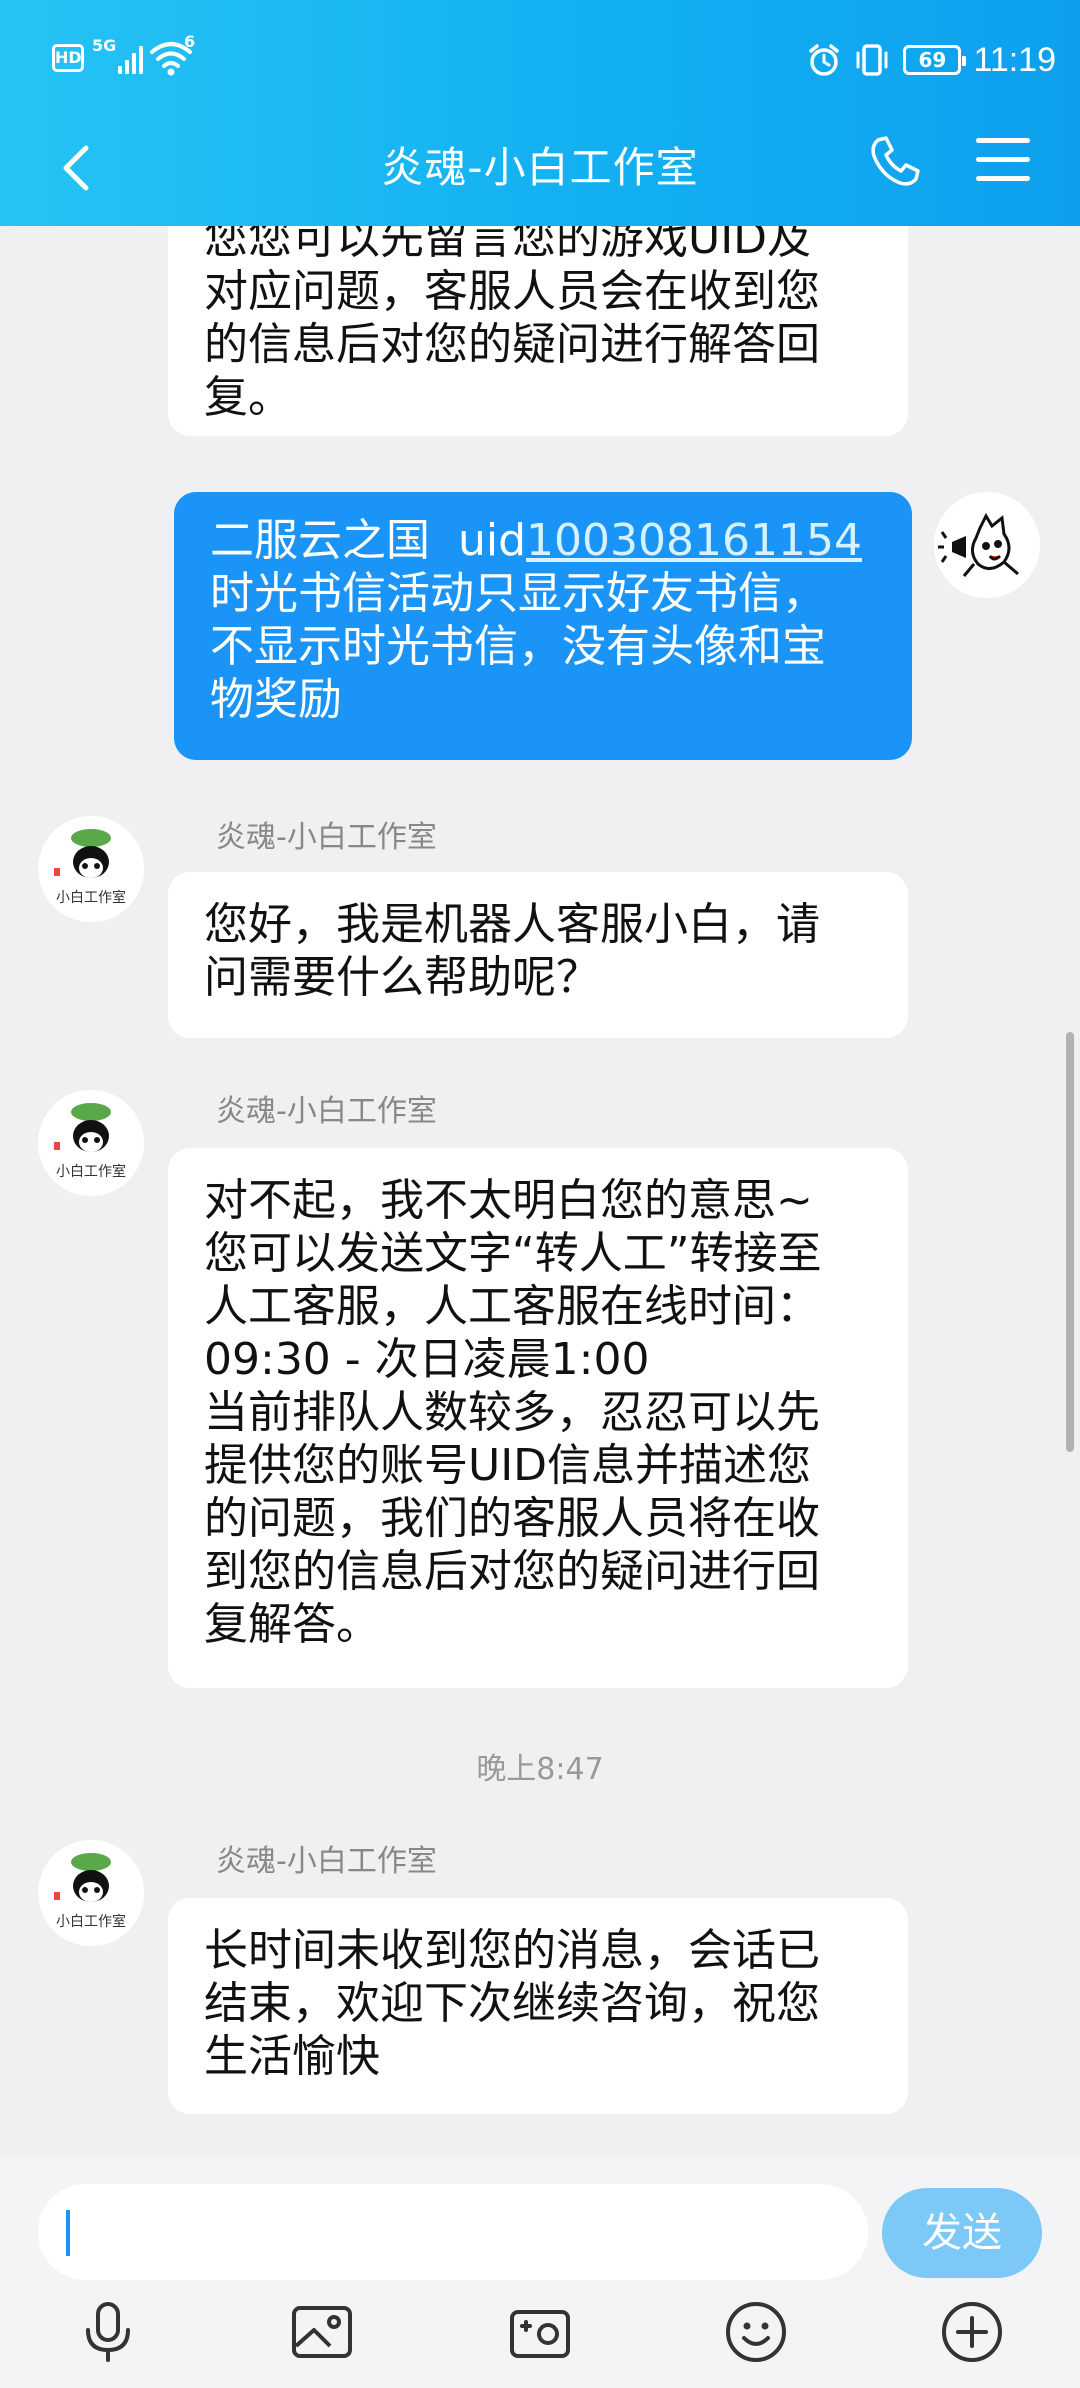  I want to click on vibrate-icon, so click(872, 60).